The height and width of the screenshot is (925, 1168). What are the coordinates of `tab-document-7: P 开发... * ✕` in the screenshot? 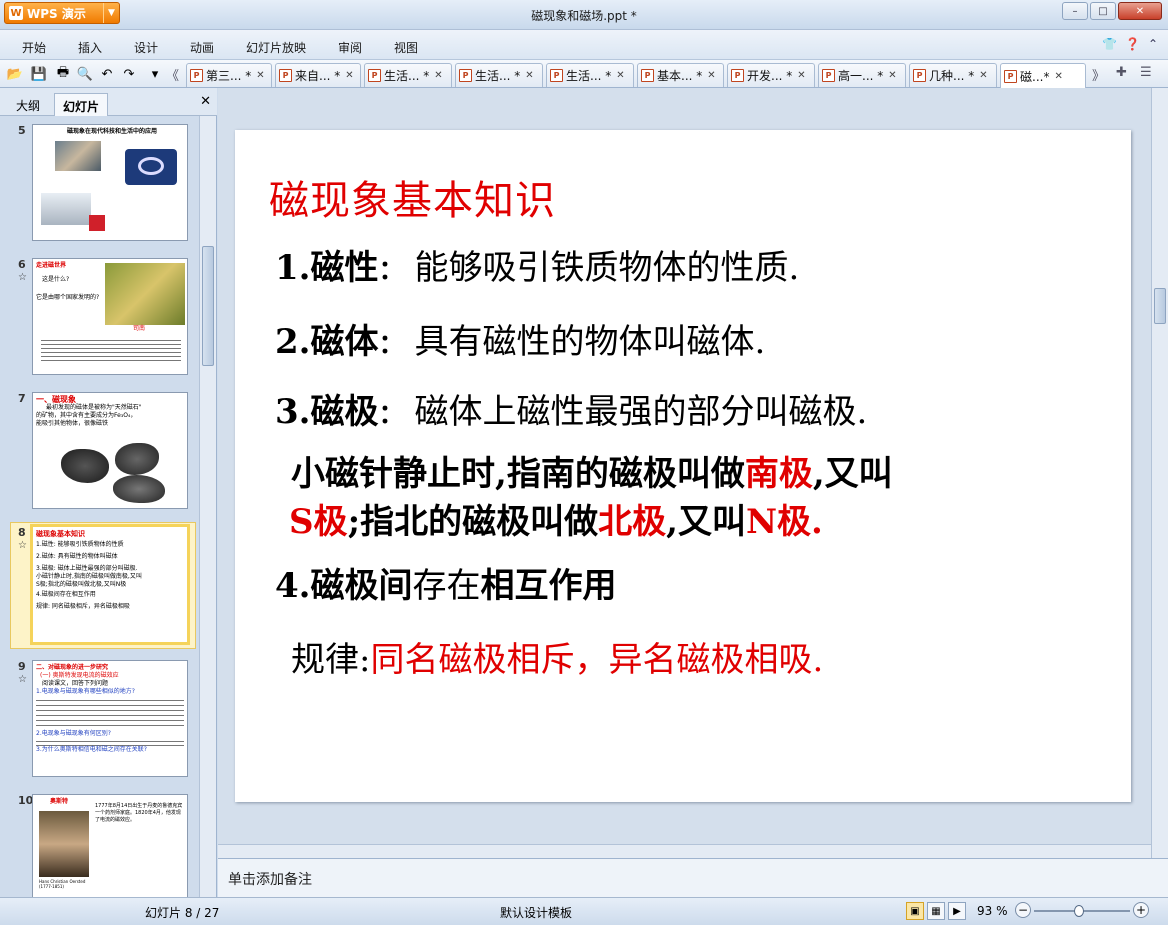 It's located at (771, 75).